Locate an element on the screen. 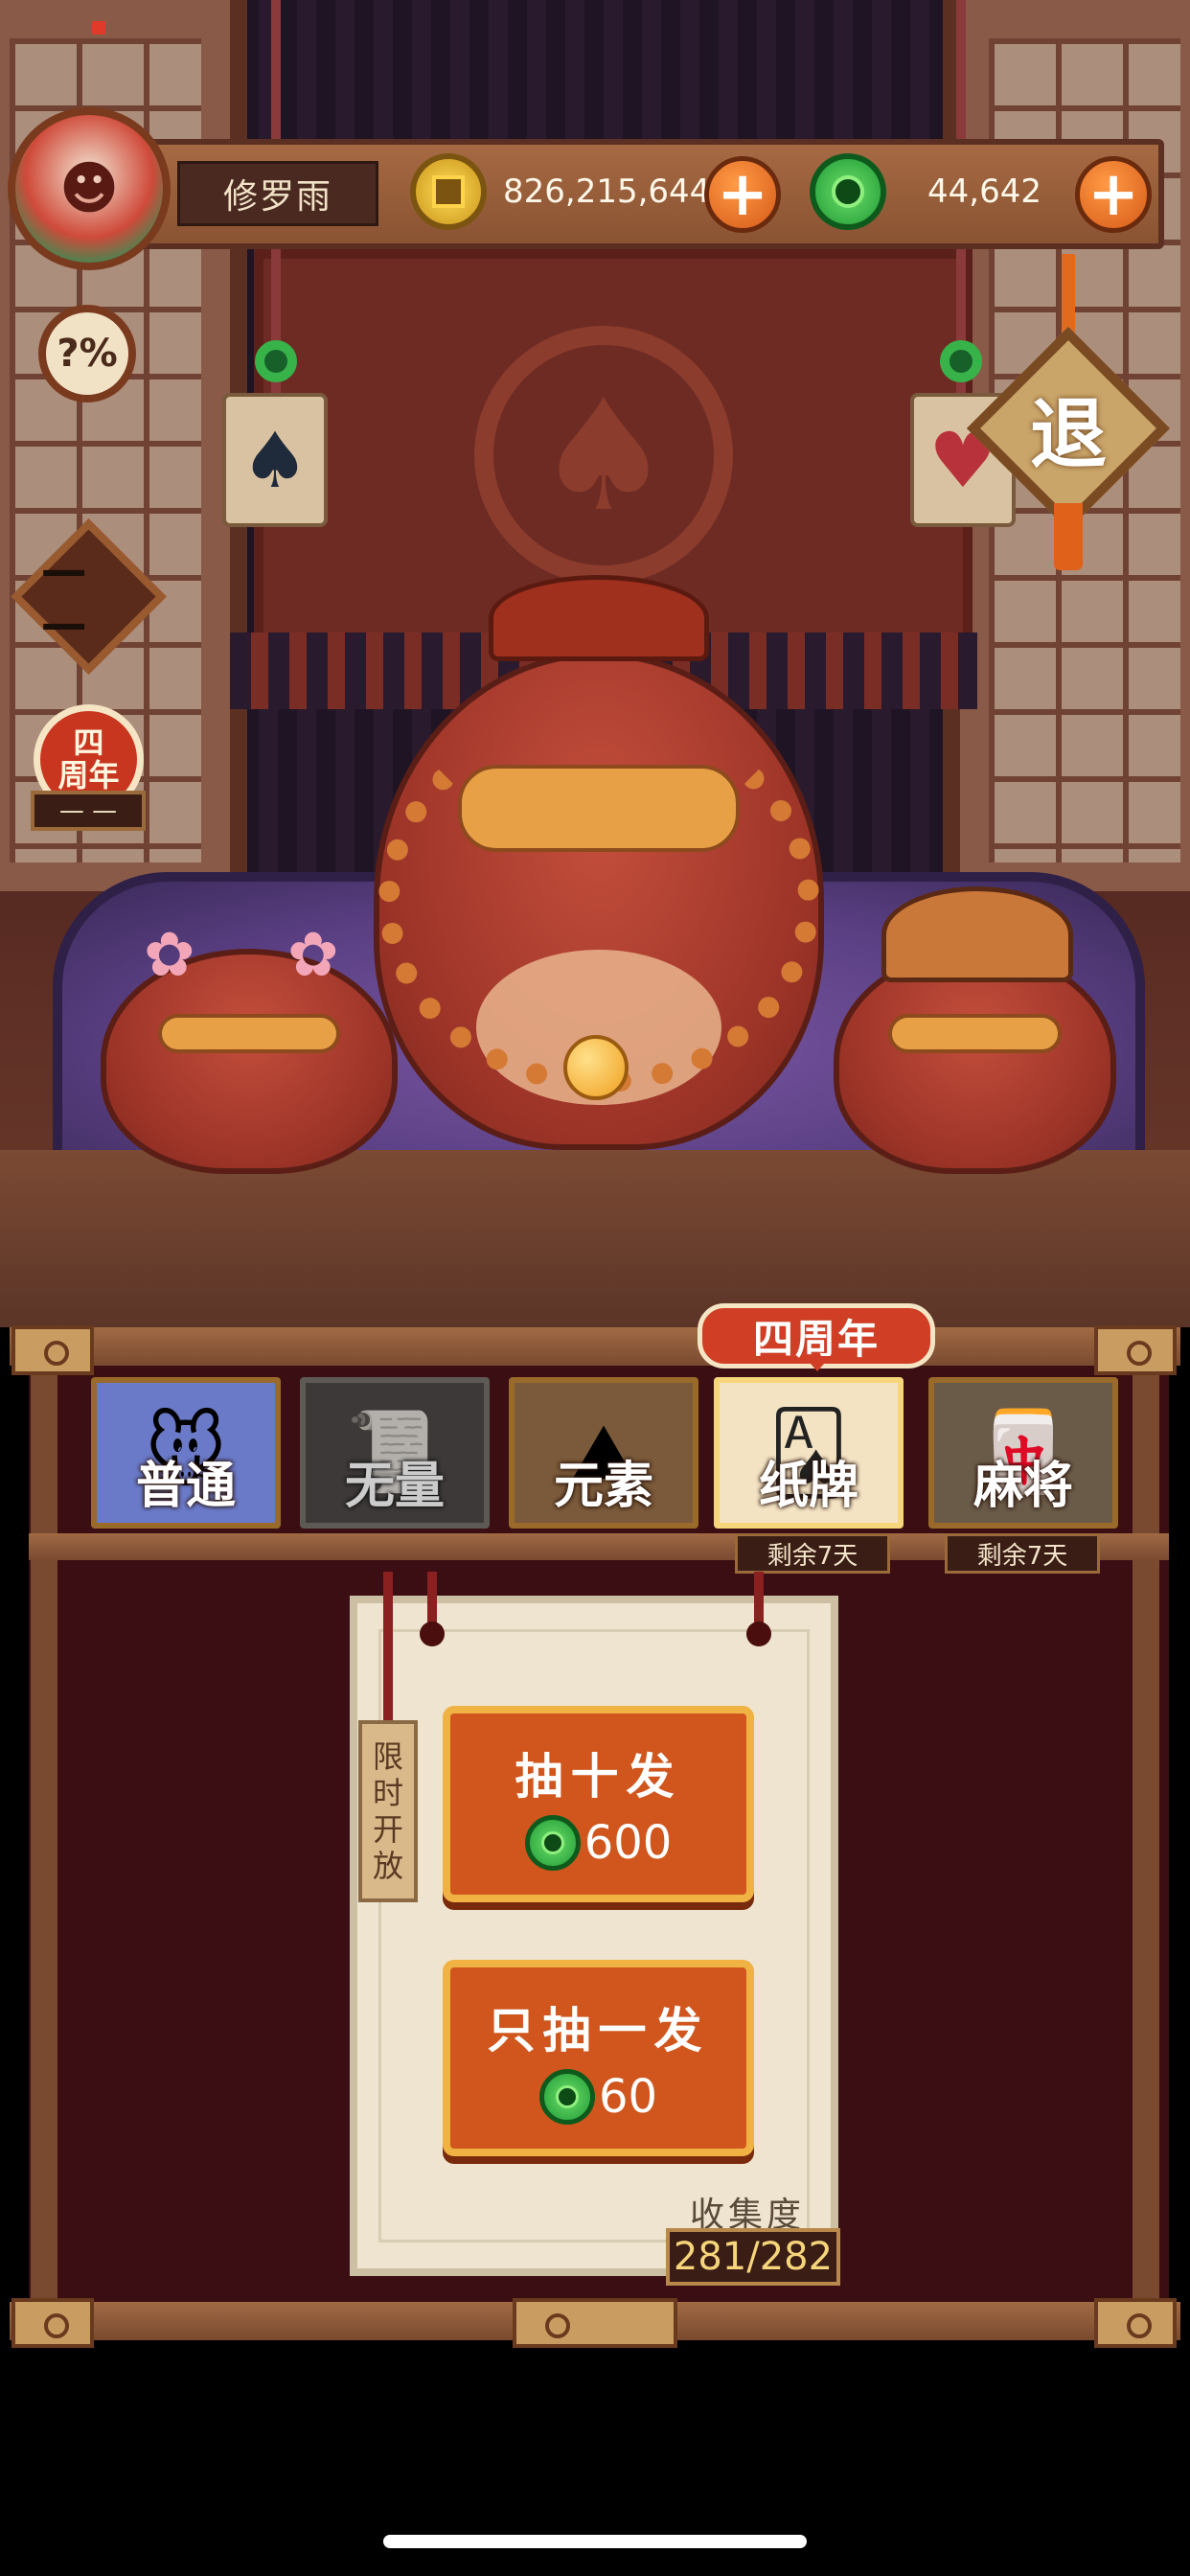 The width and height of the screenshot is (1190, 2576). jade-amount: 44,642 is located at coordinates (984, 191).